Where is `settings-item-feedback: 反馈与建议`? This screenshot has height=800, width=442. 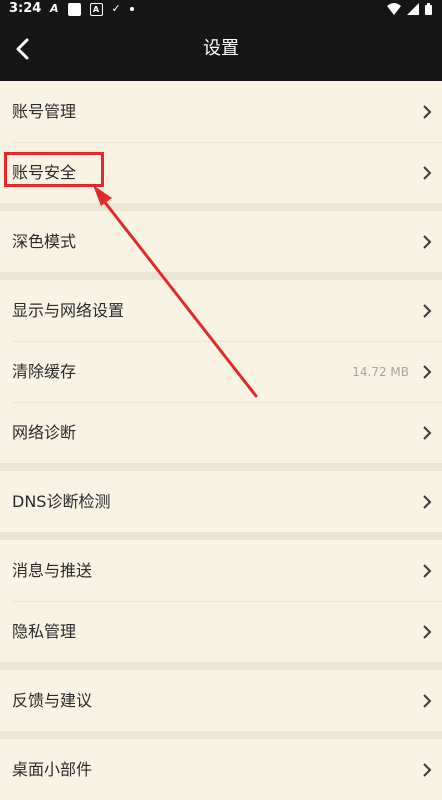
settings-item-feedback: 反馈与建议 is located at coordinates (221, 700).